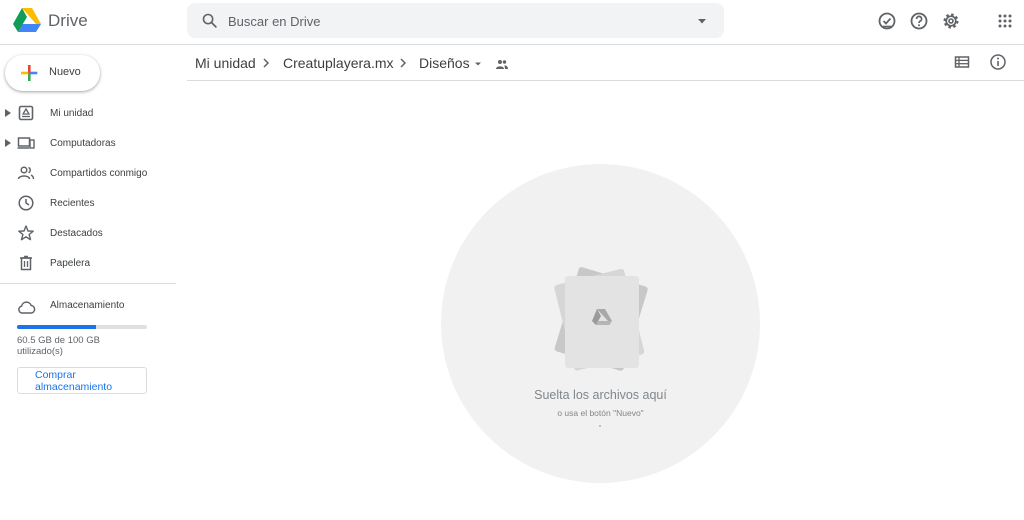 Image resolution: width=1024 pixels, height=520 pixels. What do you see at coordinates (338, 63) in the screenshot?
I see `breadcrumb-item-folder: Creatuplayera.mx` at bounding box center [338, 63].